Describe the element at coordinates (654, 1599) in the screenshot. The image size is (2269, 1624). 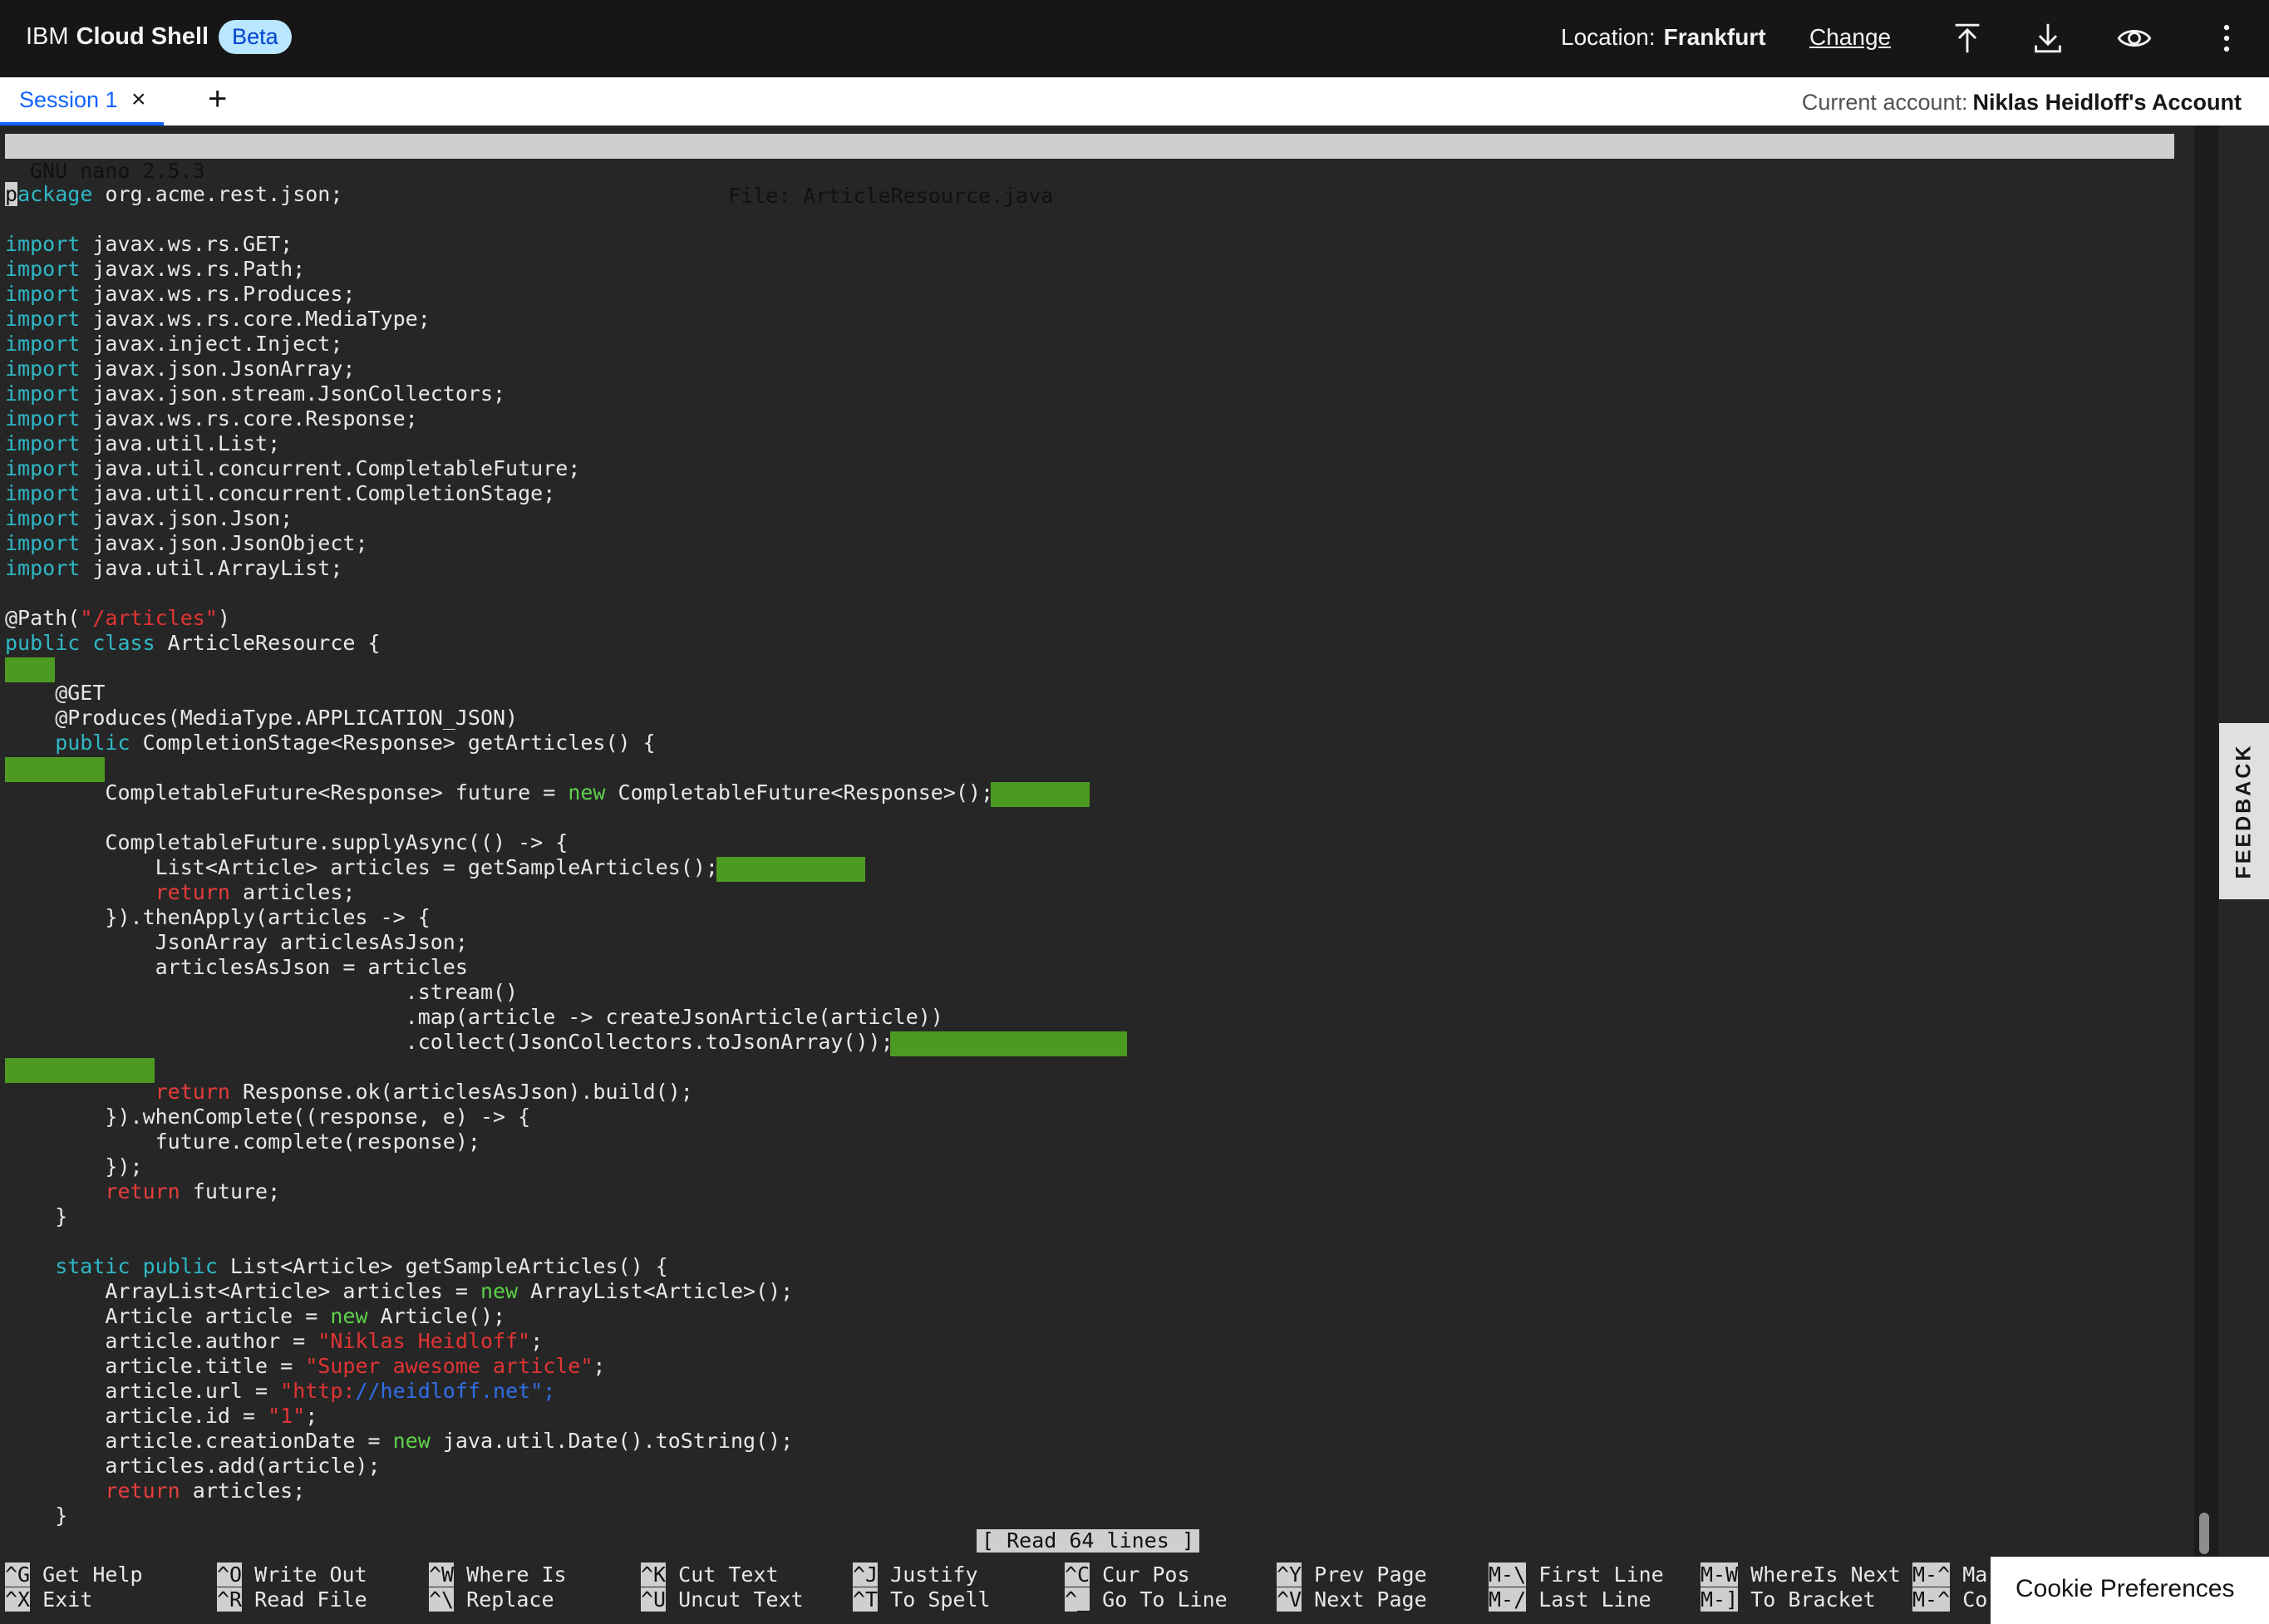
I see `shortcut-key: ^U` at that location.